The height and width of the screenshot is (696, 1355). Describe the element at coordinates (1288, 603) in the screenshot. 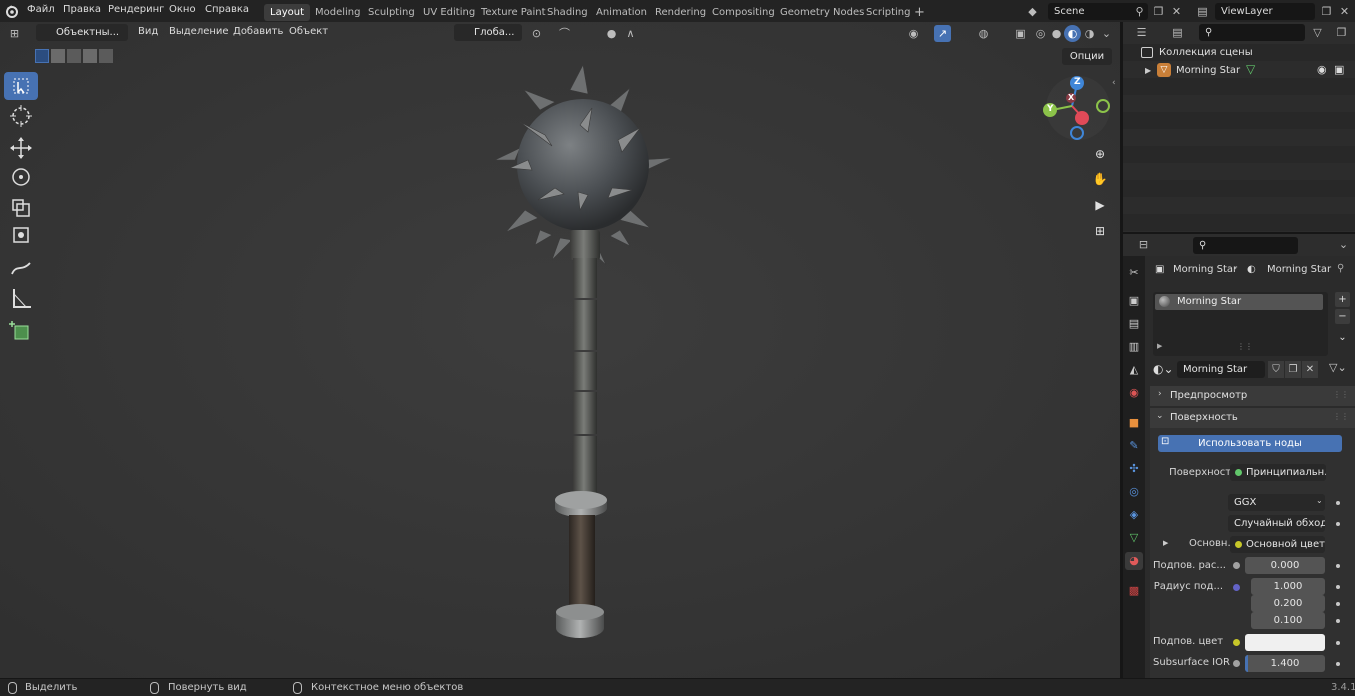

I see `radius-y-field: 0.200` at that location.